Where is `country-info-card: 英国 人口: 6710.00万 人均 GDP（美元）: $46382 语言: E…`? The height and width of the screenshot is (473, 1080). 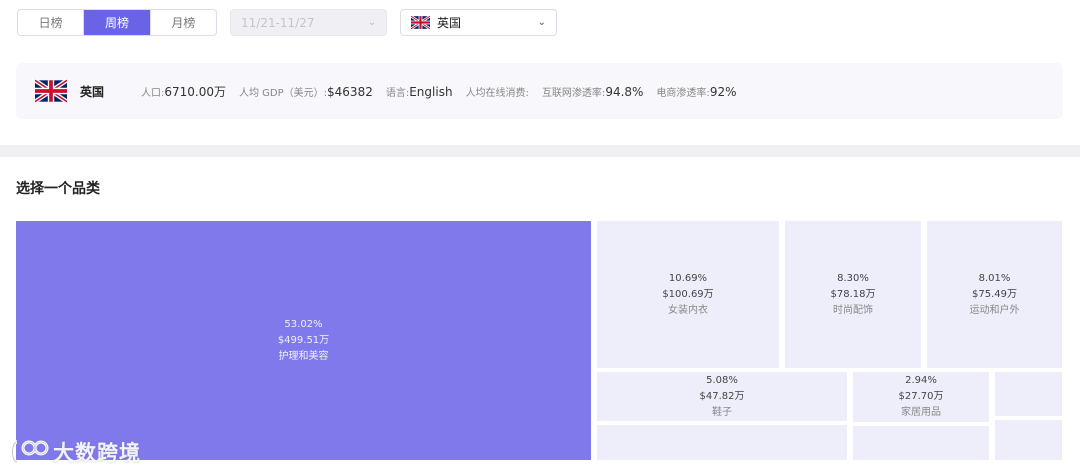 country-info-card: 英国 人口: 6710.00万 人均 GDP（美元）: $46382 语言: E… is located at coordinates (539, 91).